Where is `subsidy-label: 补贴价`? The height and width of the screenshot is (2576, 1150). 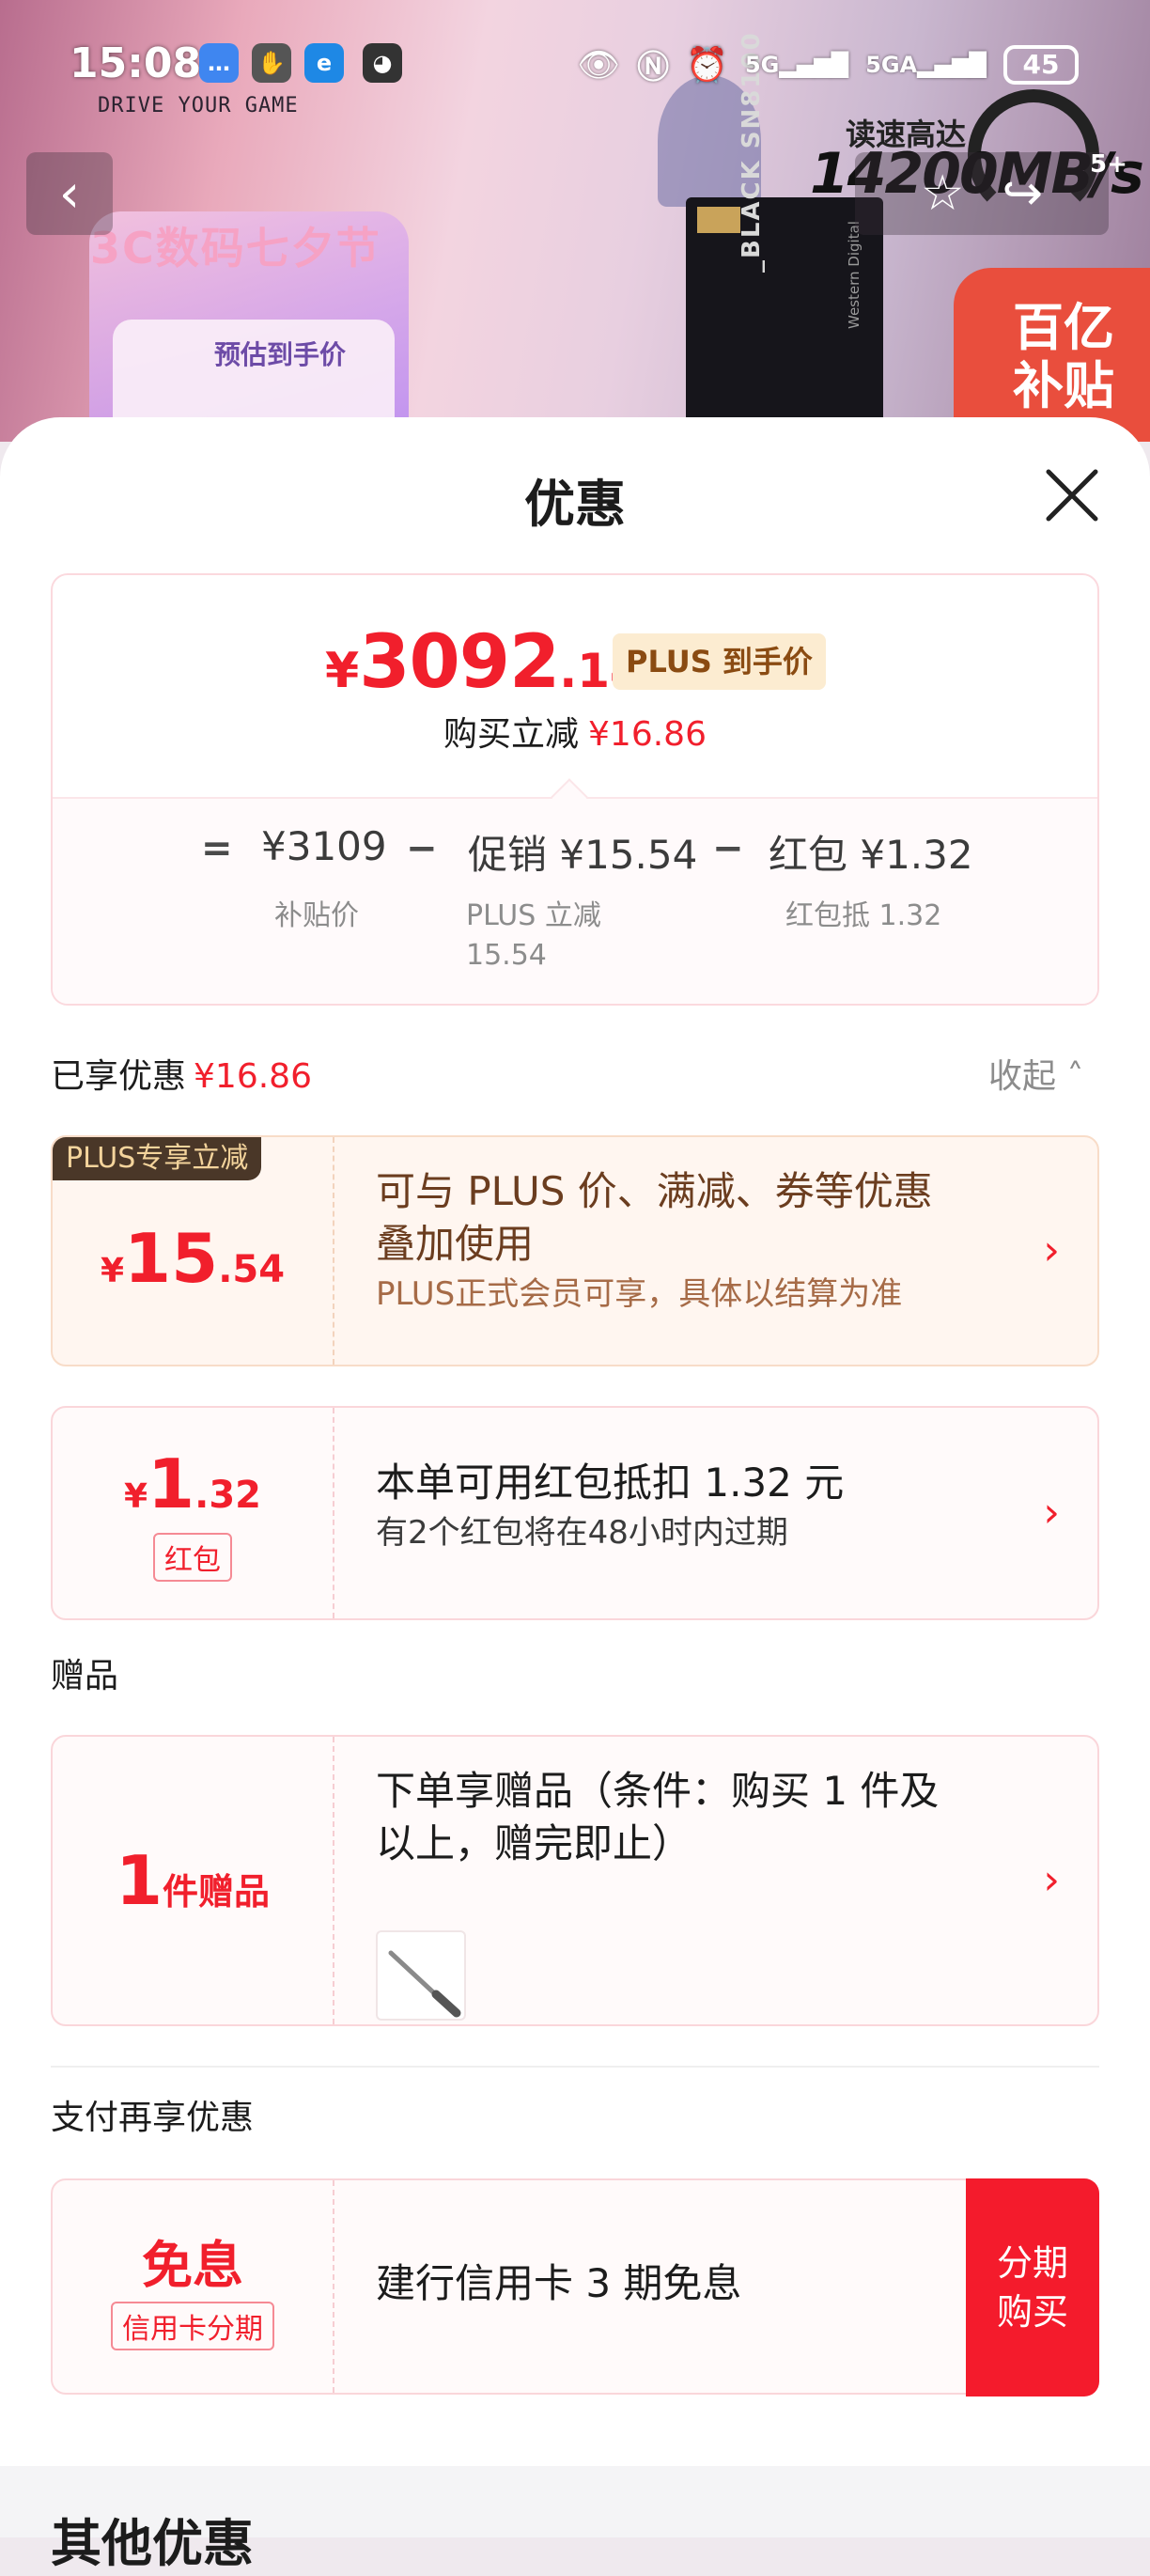 subsidy-label: 补贴价 is located at coordinates (316, 916).